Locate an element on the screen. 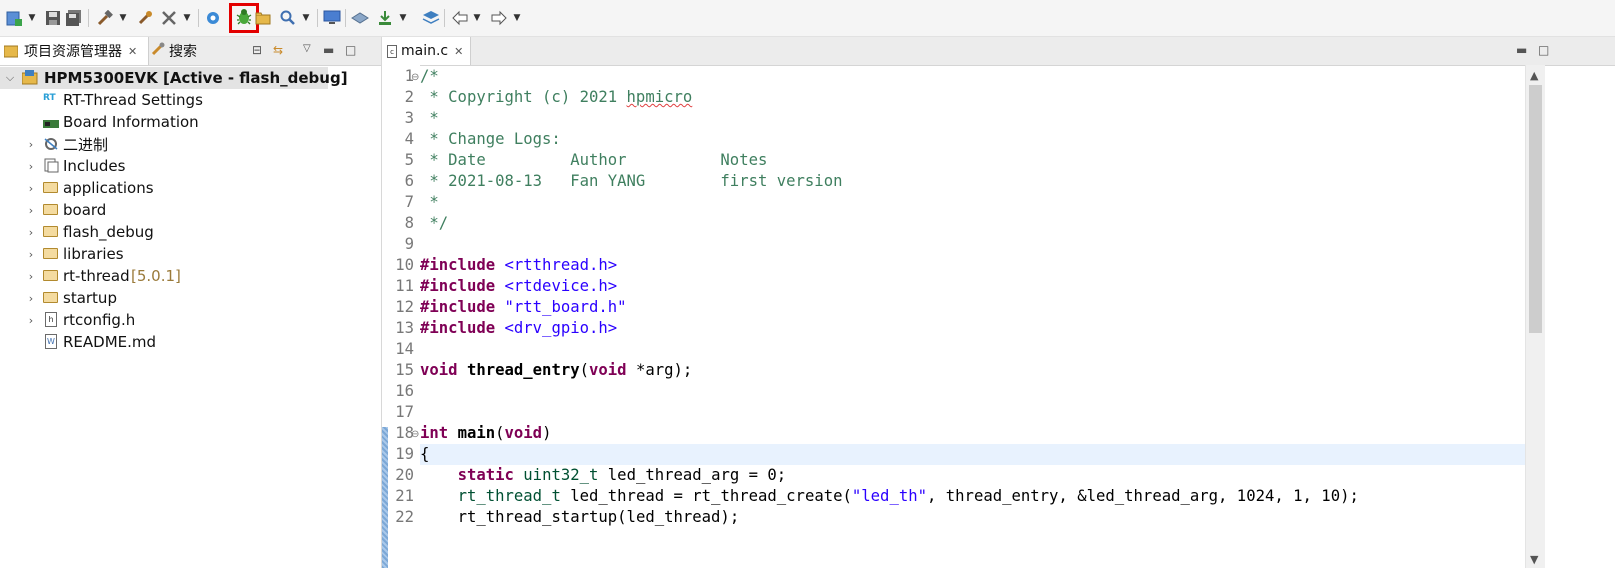 The height and width of the screenshot is (568, 1615). view-menu-icon: ▽ is located at coordinates (307, 48).